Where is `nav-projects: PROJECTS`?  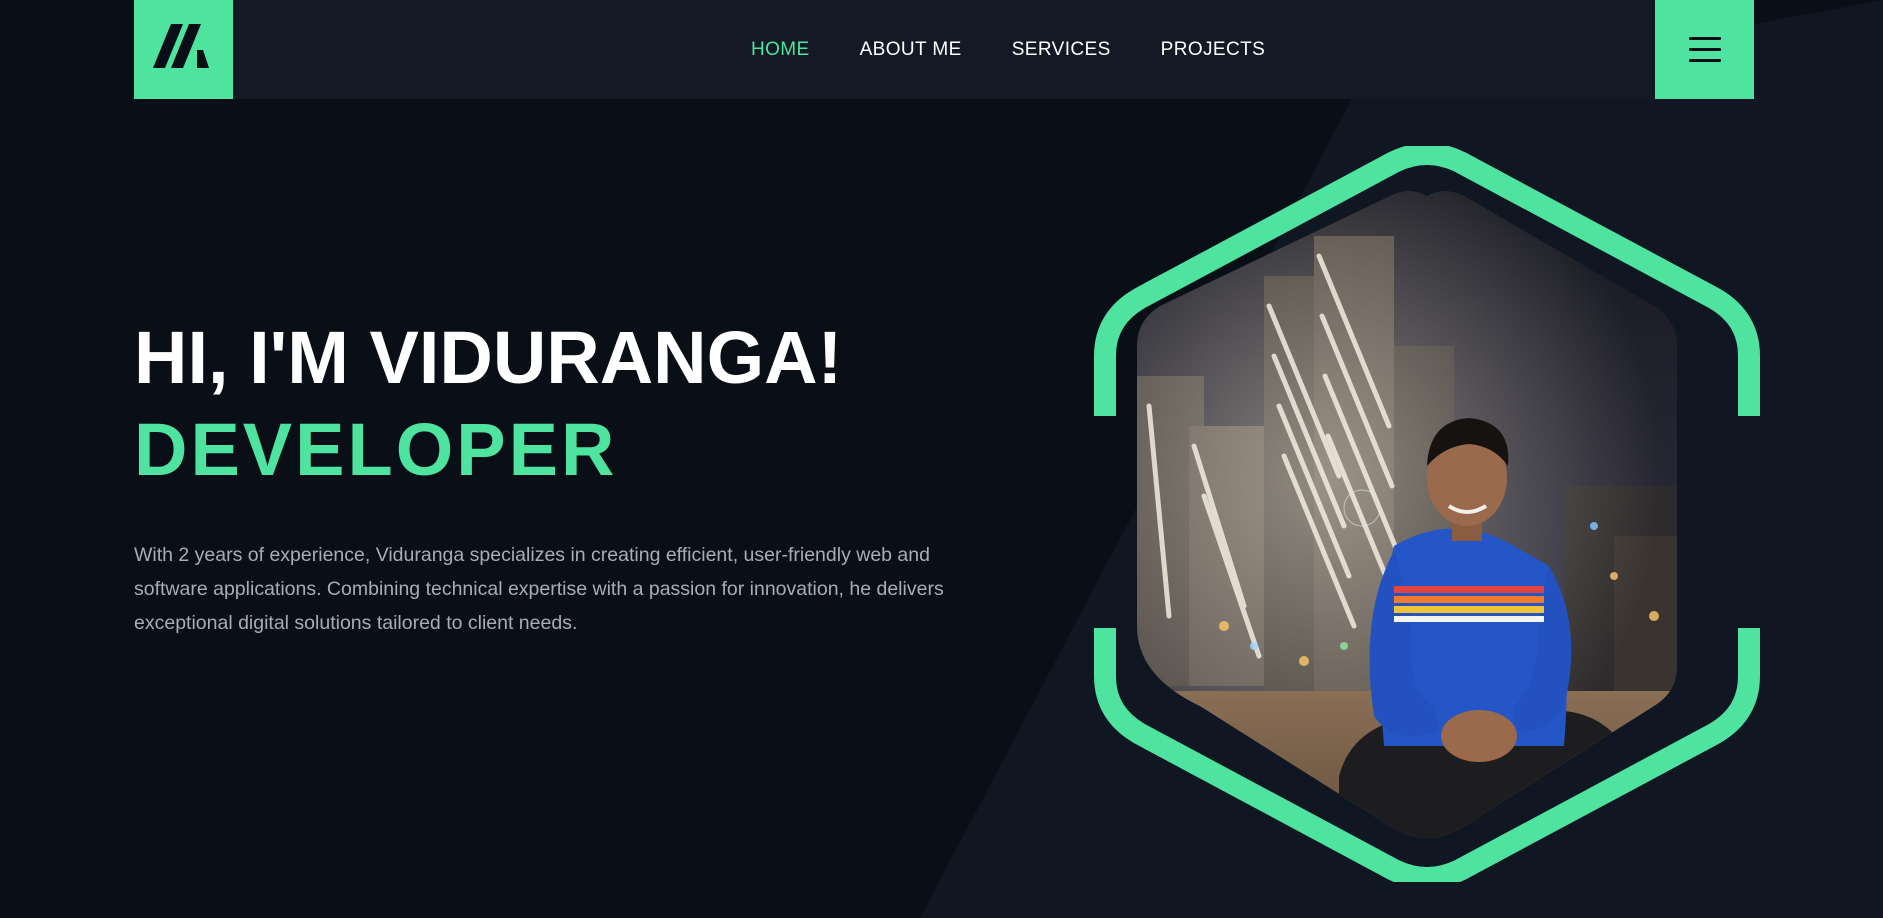 nav-projects: PROJECTS is located at coordinates (1213, 50).